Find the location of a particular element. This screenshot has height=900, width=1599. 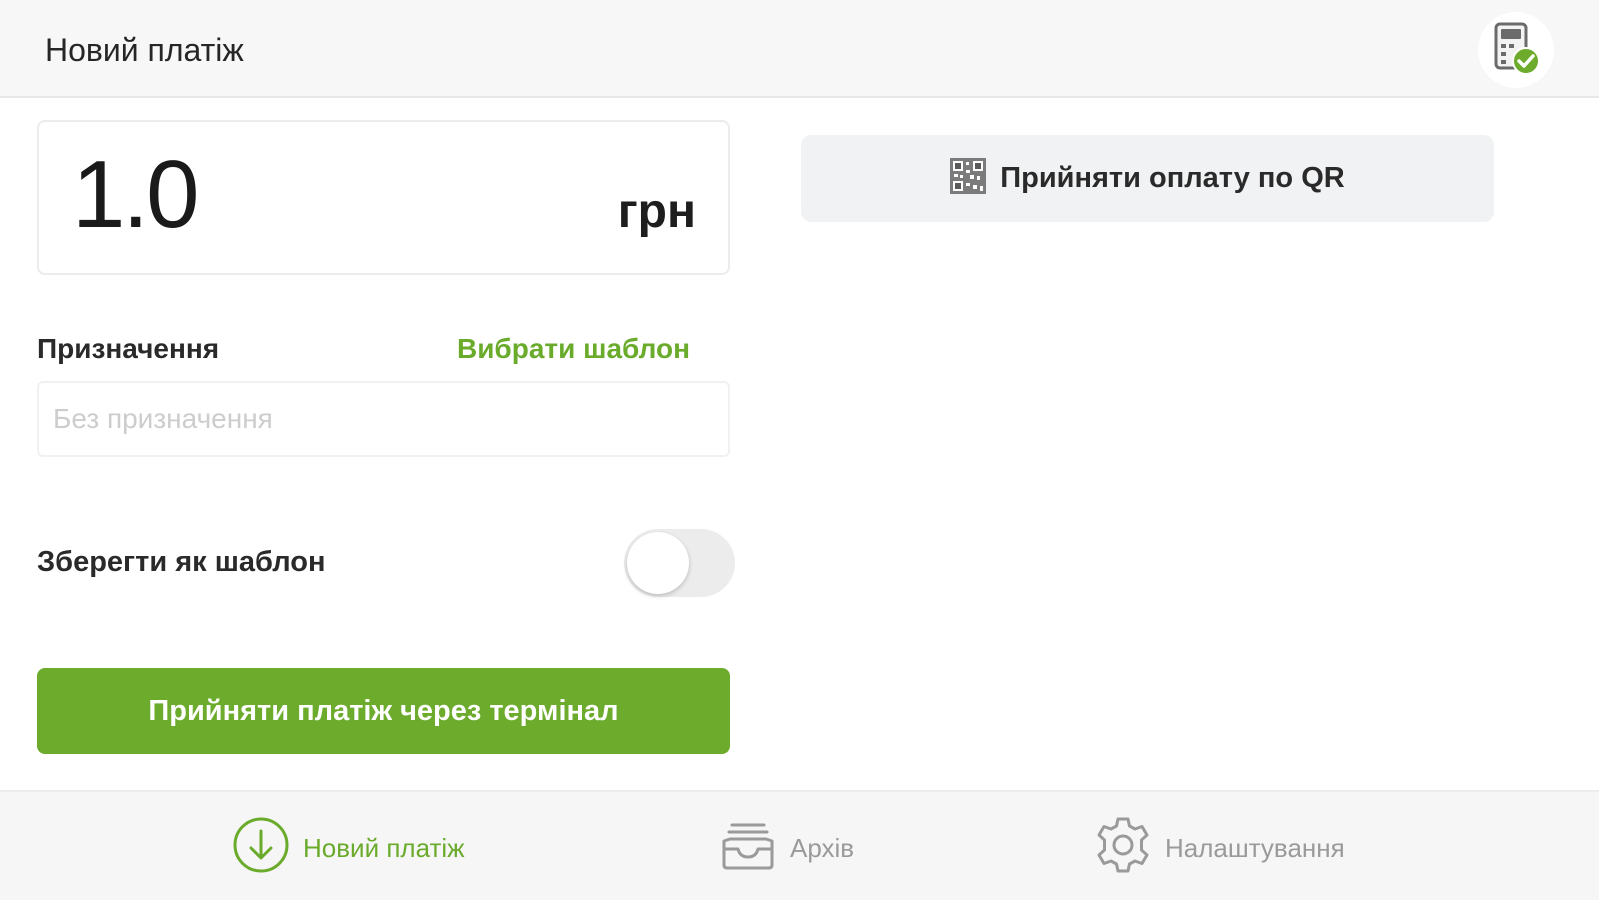

archive-tray-icon is located at coordinates (748, 848).